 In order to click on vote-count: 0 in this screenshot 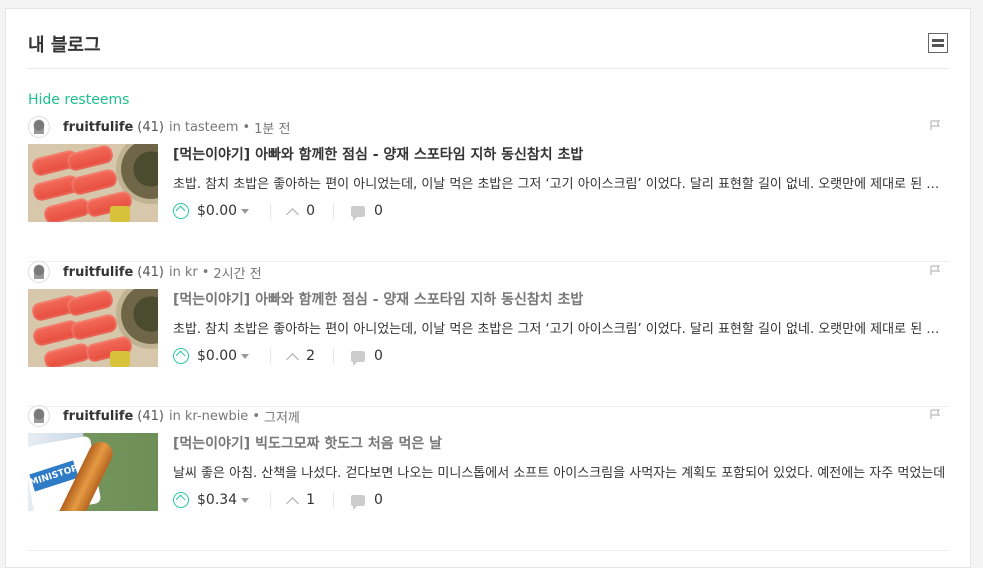, I will do `click(302, 212)`.